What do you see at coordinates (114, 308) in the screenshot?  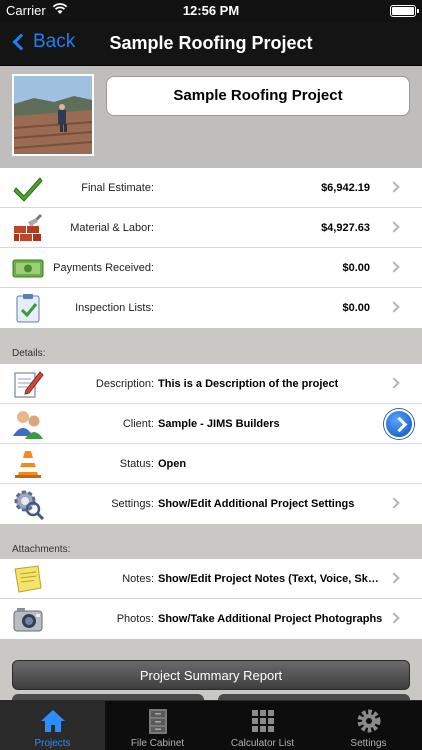 I see `row-label: Inspection Lists:` at bounding box center [114, 308].